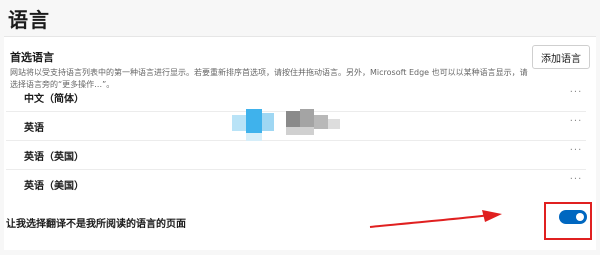 The height and width of the screenshot is (255, 600). I want to click on page-title: 语言, so click(29, 20).